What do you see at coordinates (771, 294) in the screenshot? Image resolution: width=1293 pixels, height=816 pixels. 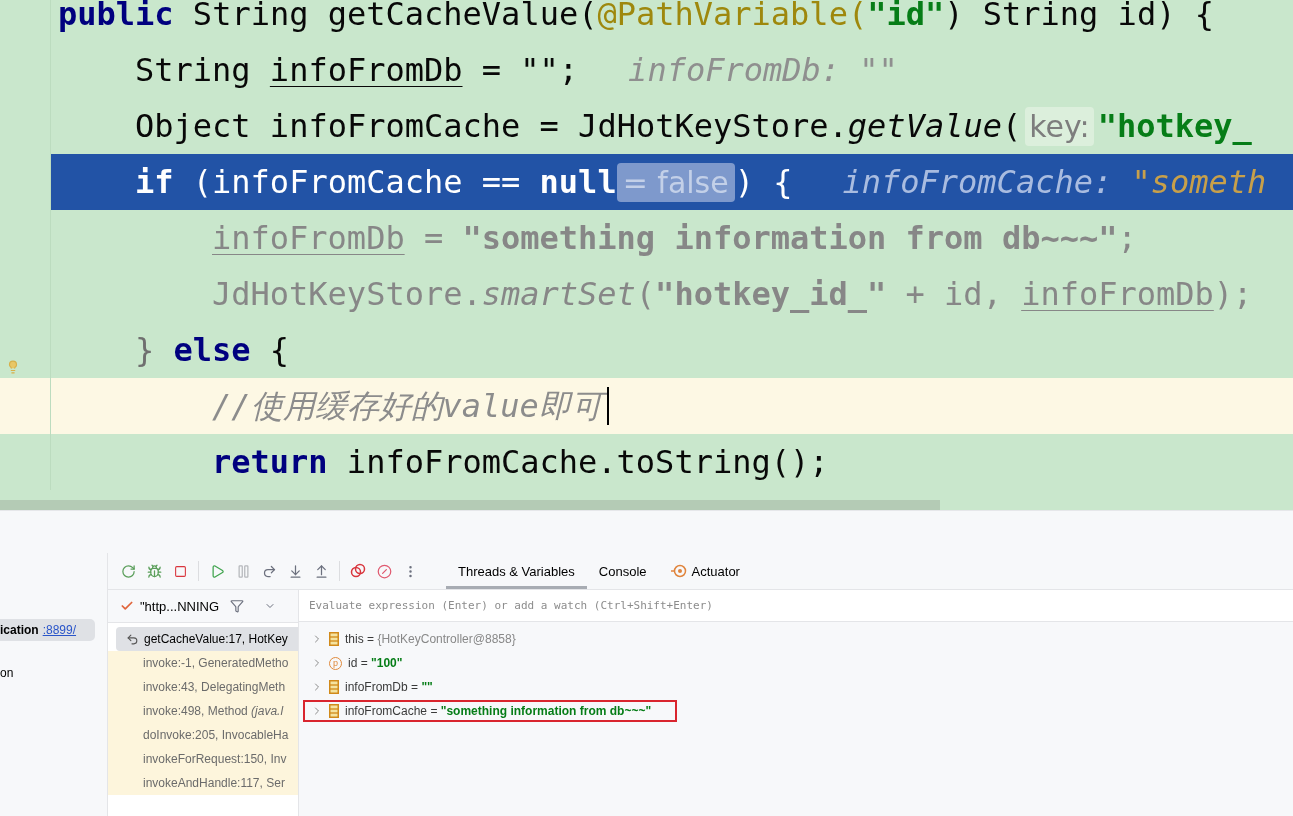 I see `string-literal: "hotkey_id_"` at bounding box center [771, 294].